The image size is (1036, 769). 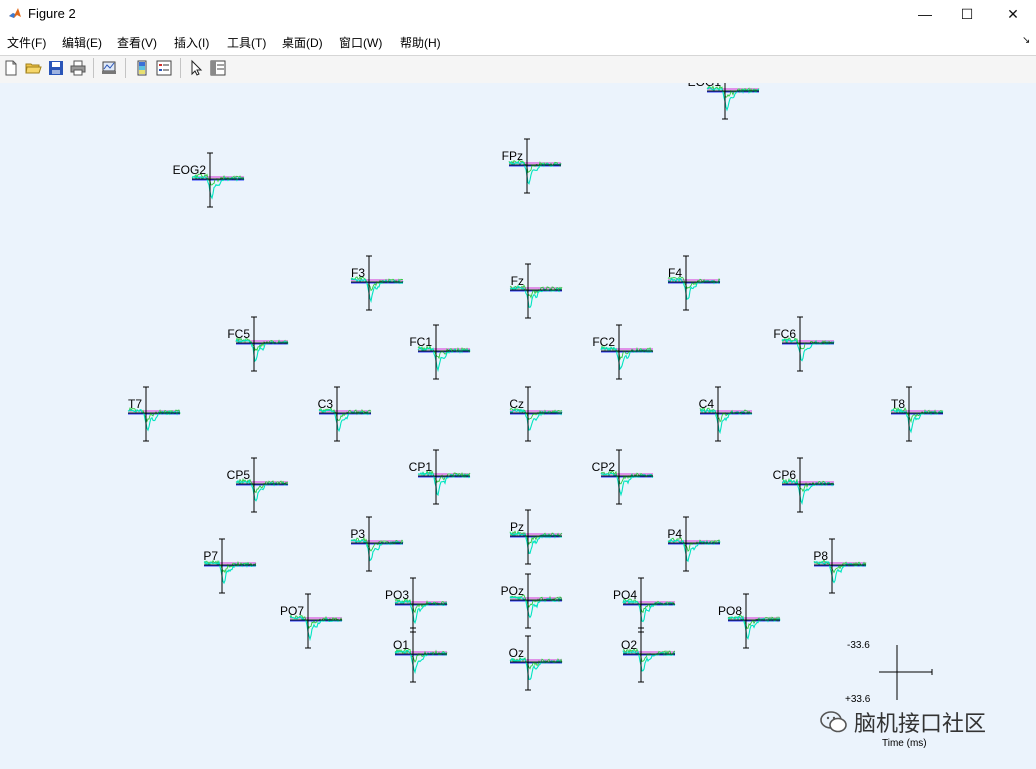 What do you see at coordinates (191, 42) in the screenshot?
I see `menu-insert: 插入(I)` at bounding box center [191, 42].